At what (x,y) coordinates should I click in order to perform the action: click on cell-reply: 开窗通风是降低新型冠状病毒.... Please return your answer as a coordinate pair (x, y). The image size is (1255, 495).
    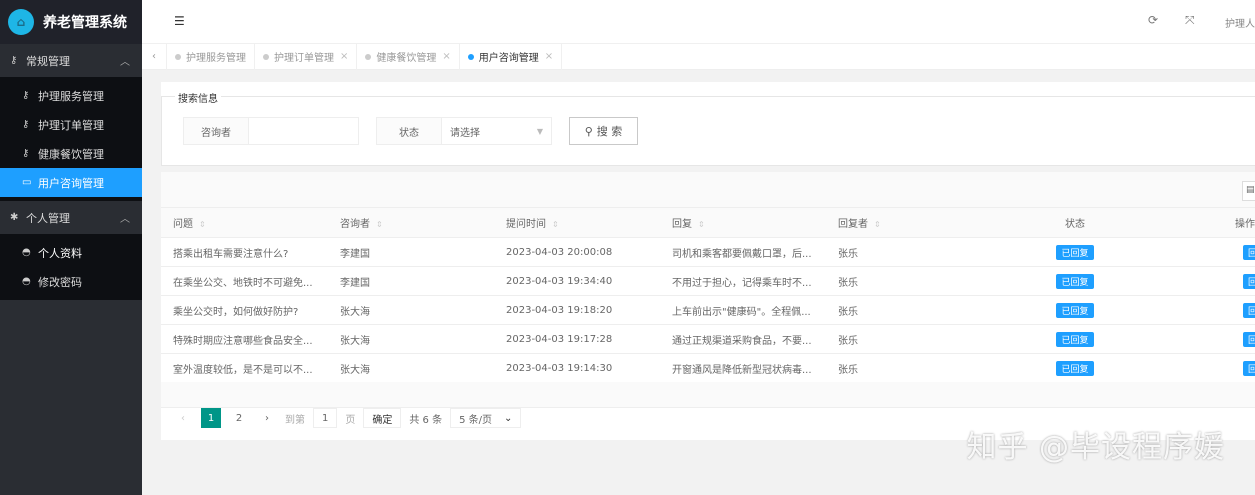
    Looking at the image, I should click on (743, 368).